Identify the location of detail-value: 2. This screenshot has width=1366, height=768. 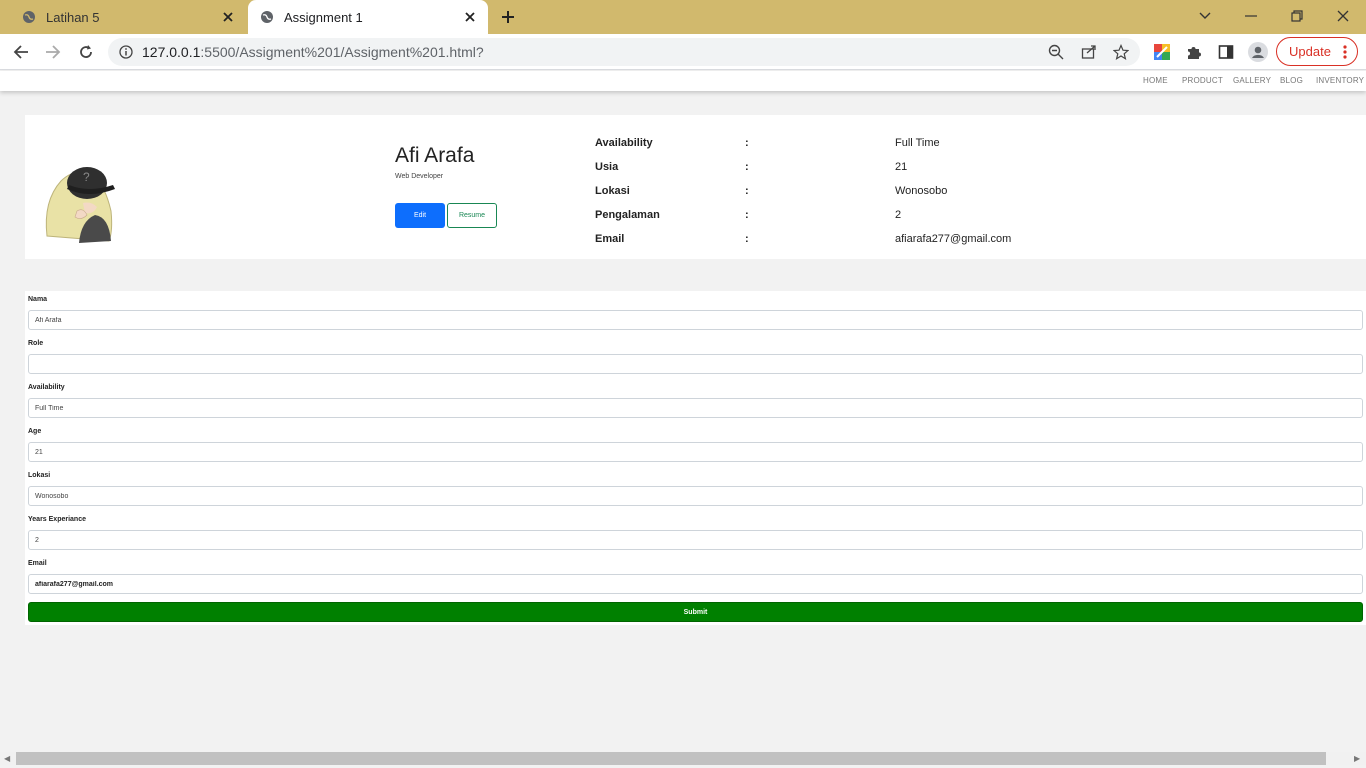
(898, 215).